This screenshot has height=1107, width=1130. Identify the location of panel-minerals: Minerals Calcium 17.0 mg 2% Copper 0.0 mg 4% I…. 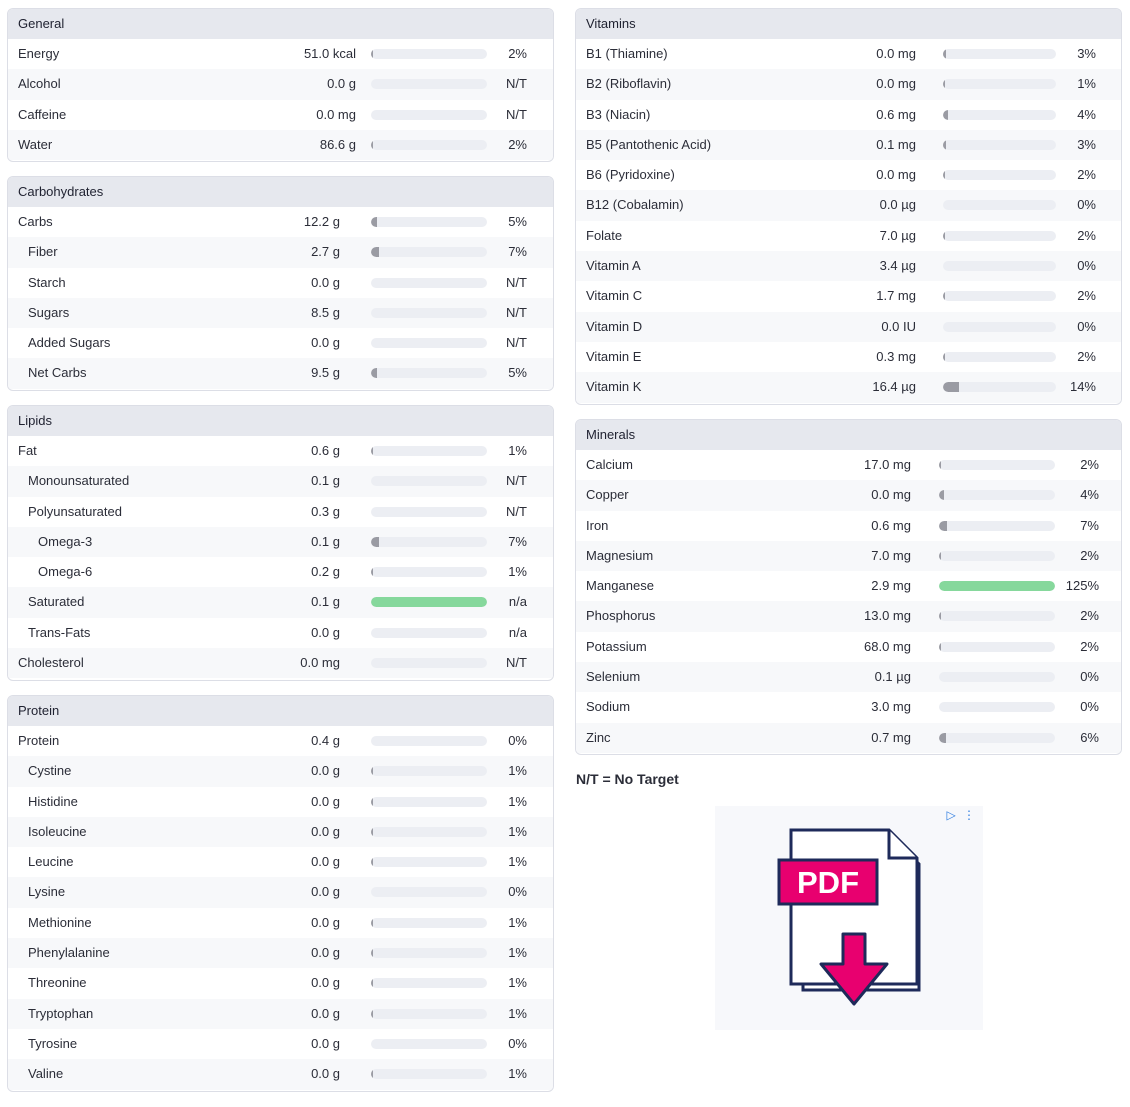
(848, 587).